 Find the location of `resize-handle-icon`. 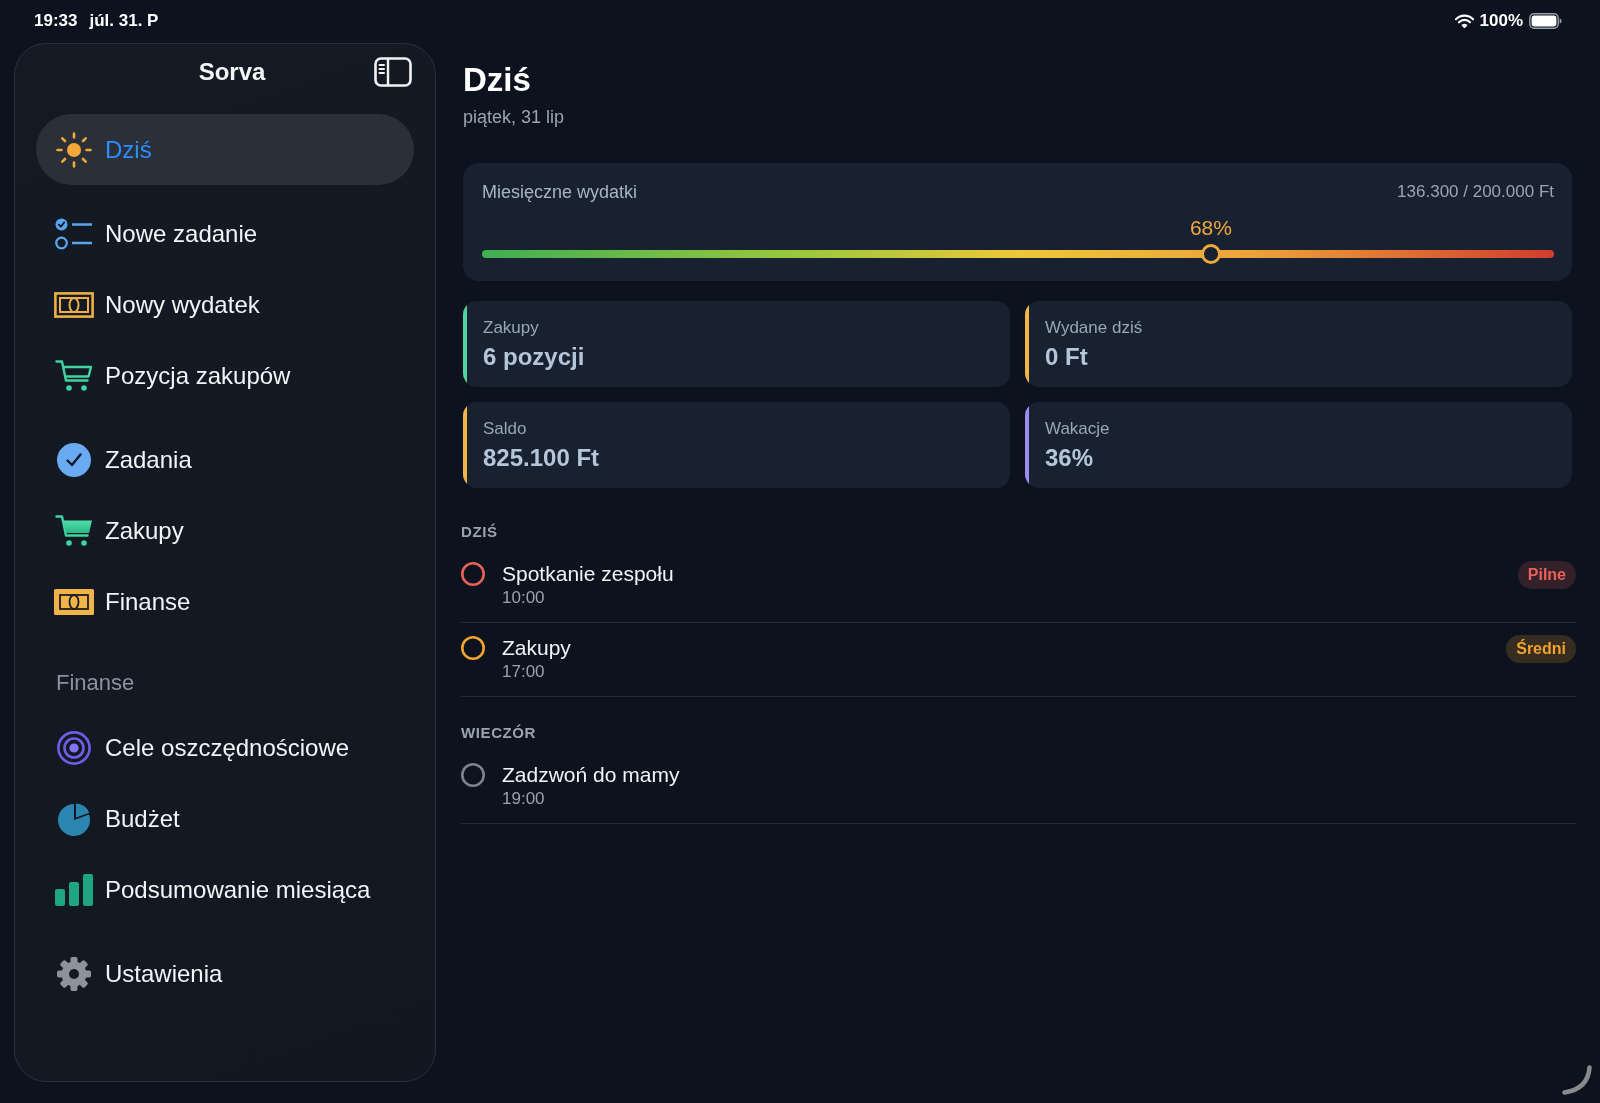

resize-handle-icon is located at coordinates (1577, 1080).